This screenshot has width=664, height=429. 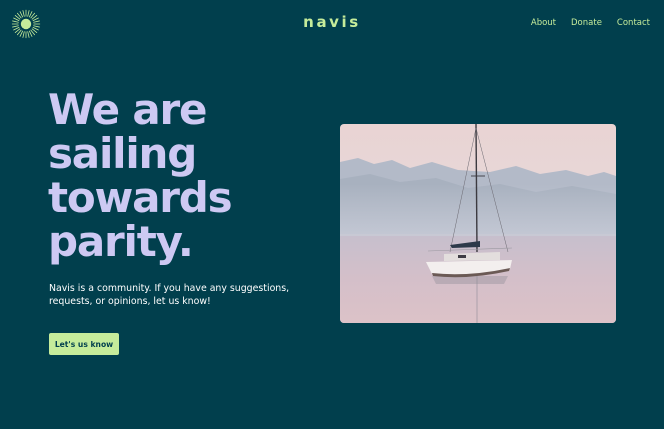 What do you see at coordinates (586, 23) in the screenshot?
I see `nav-link-donate: Donate` at bounding box center [586, 23].